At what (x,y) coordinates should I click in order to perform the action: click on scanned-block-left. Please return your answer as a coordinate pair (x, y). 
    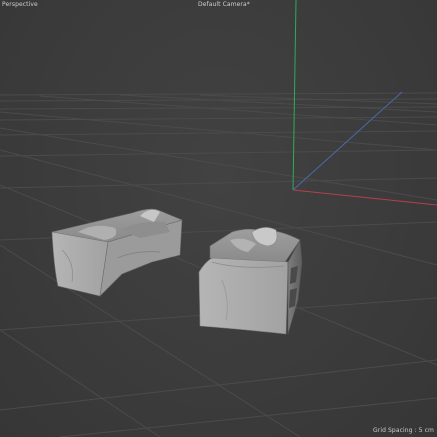
    Looking at the image, I should click on (117, 252).